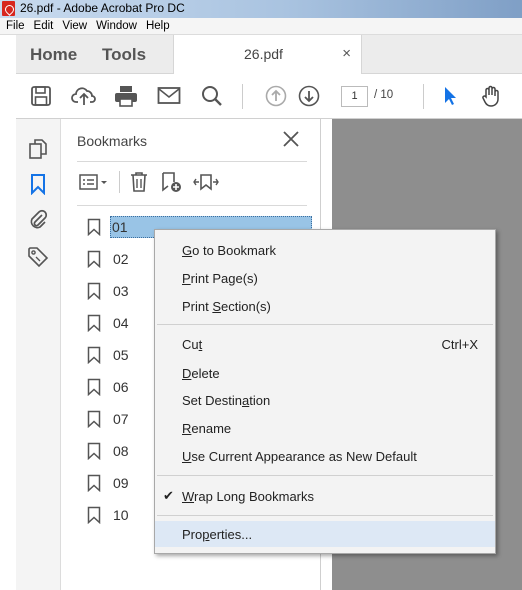 This screenshot has width=522, height=590. Describe the element at coordinates (325, 456) in the screenshot. I see `menu-item-use-current-appearance: Use Current Appearance as New Default` at that location.